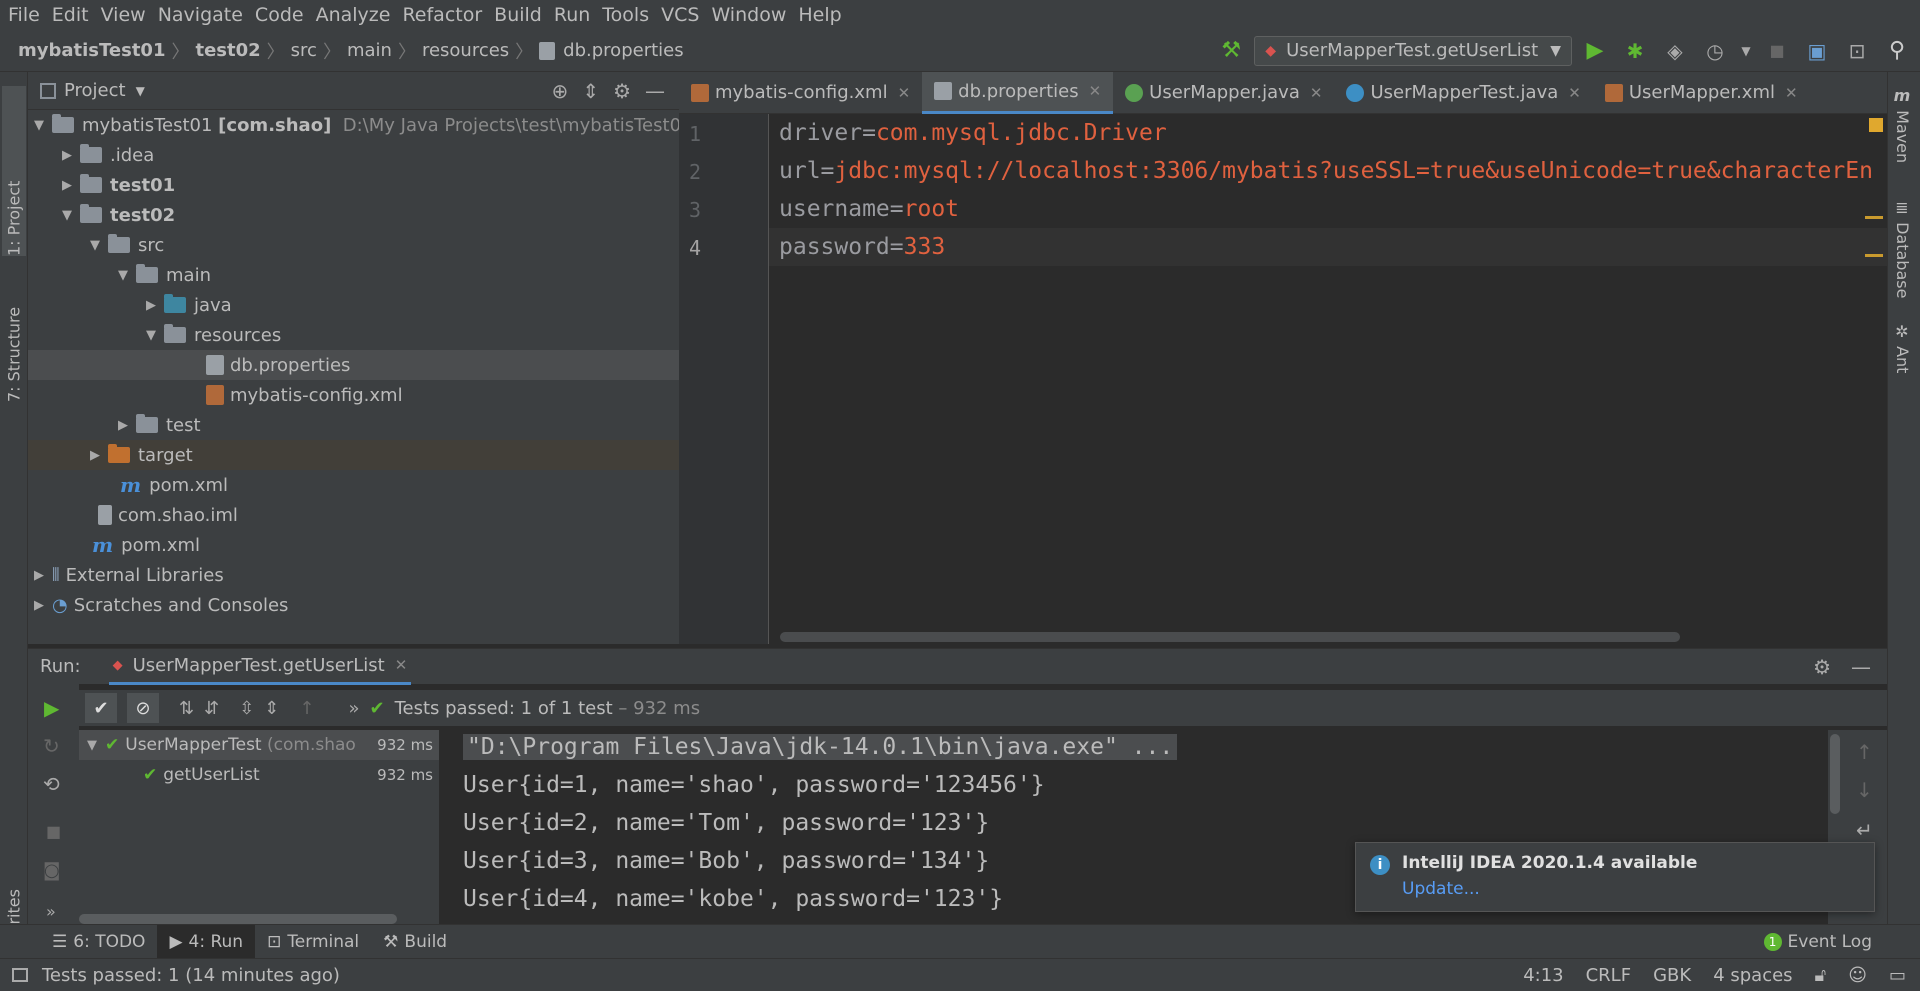 This screenshot has height=991, width=1920. Describe the element at coordinates (353, 15) in the screenshot. I see `menu-analyze: Analyze` at that location.